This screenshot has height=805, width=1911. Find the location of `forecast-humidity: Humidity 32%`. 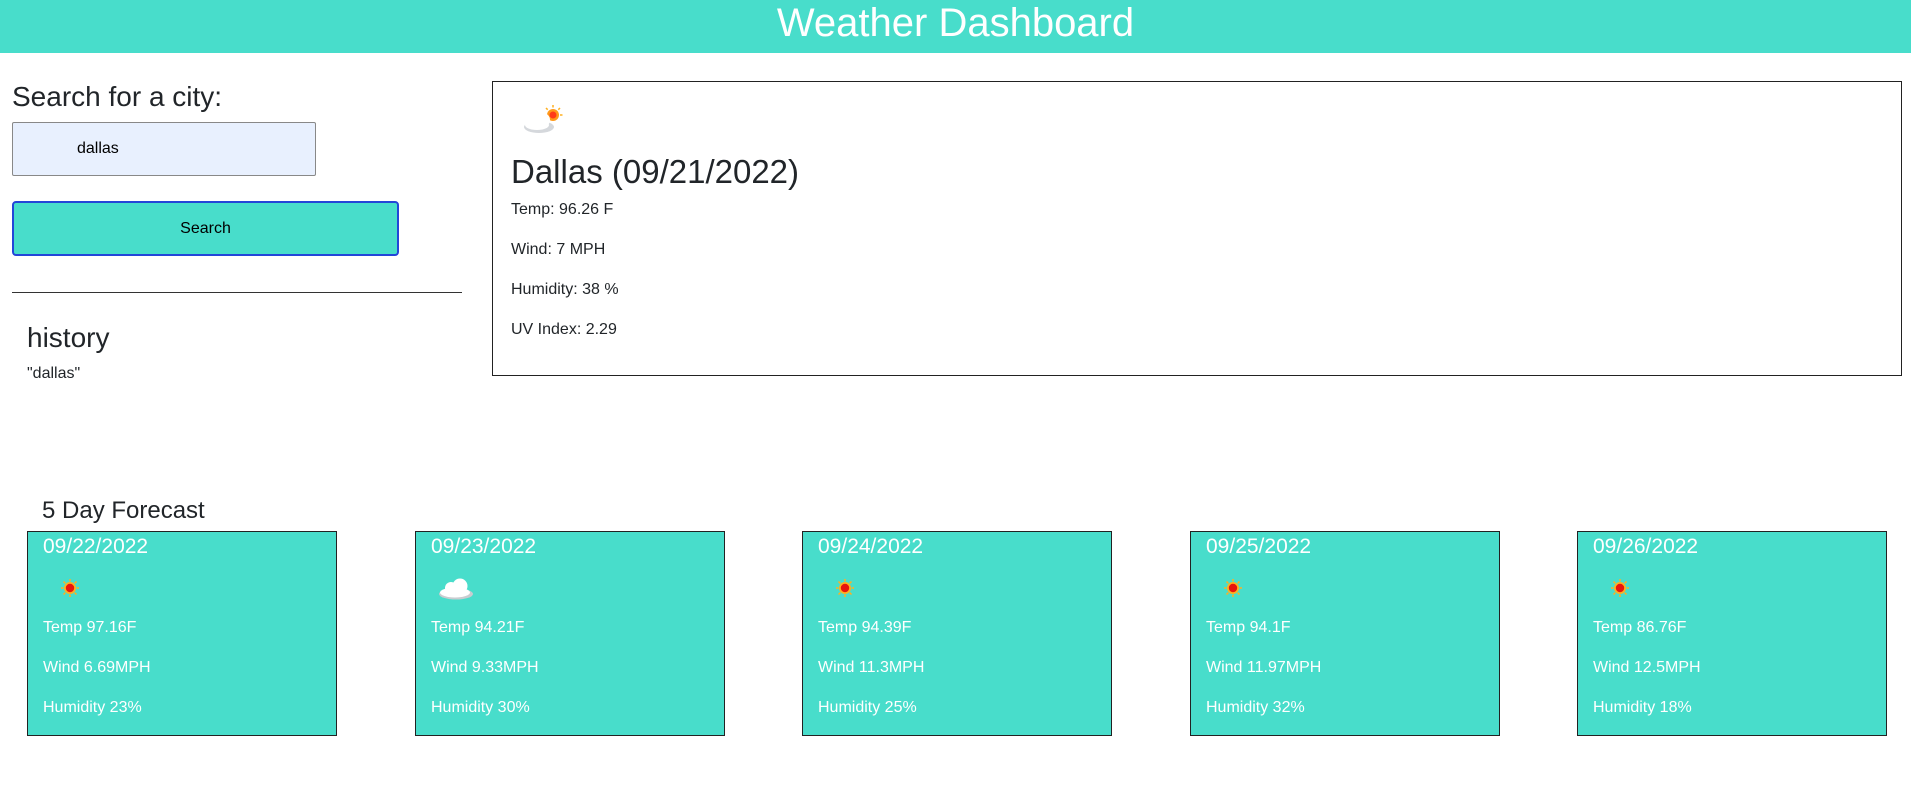

forecast-humidity: Humidity 32% is located at coordinates (1255, 707).